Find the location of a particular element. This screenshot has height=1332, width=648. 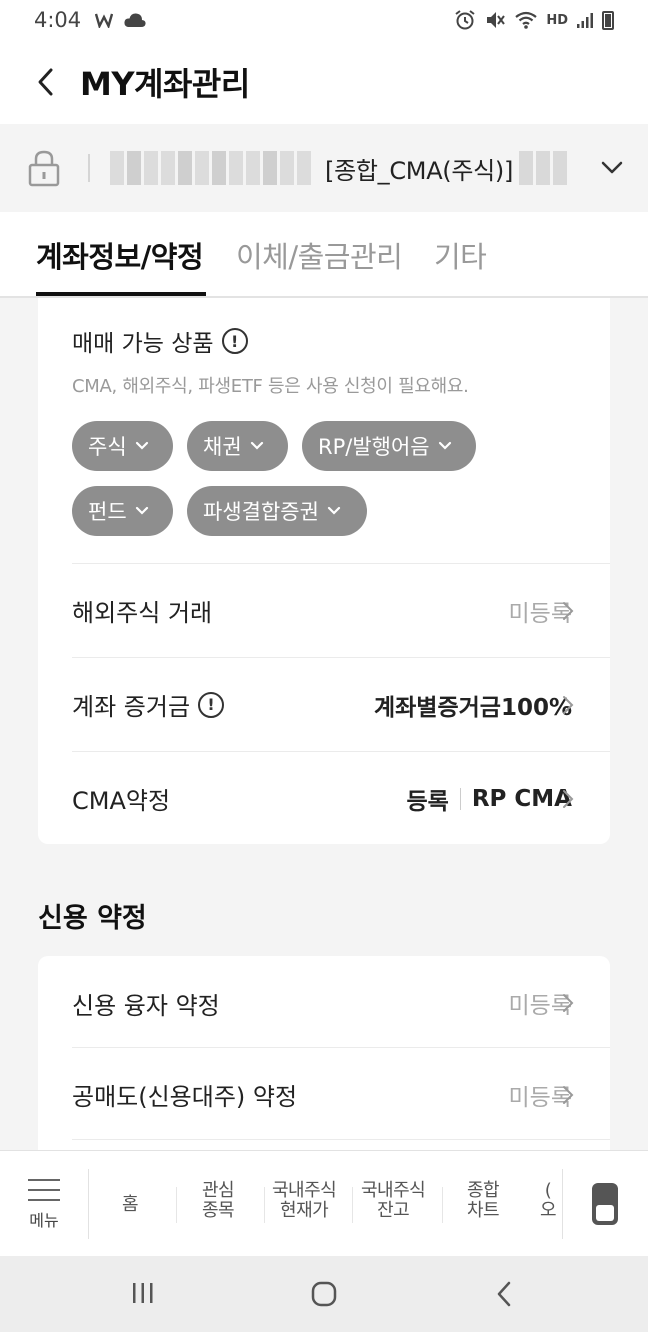

chip-stock: 주식 is located at coordinates (122, 446).